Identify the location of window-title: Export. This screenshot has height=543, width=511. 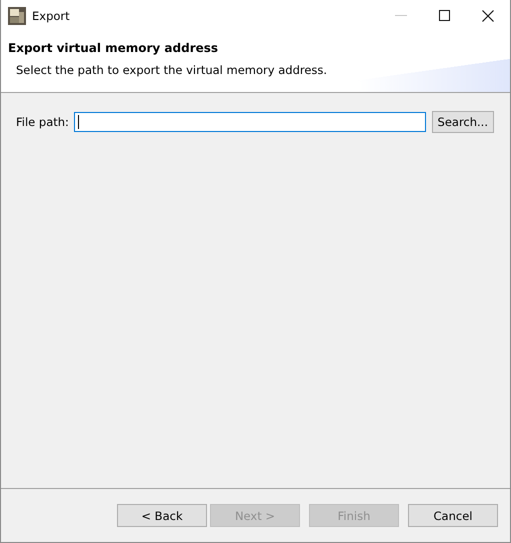
(51, 15).